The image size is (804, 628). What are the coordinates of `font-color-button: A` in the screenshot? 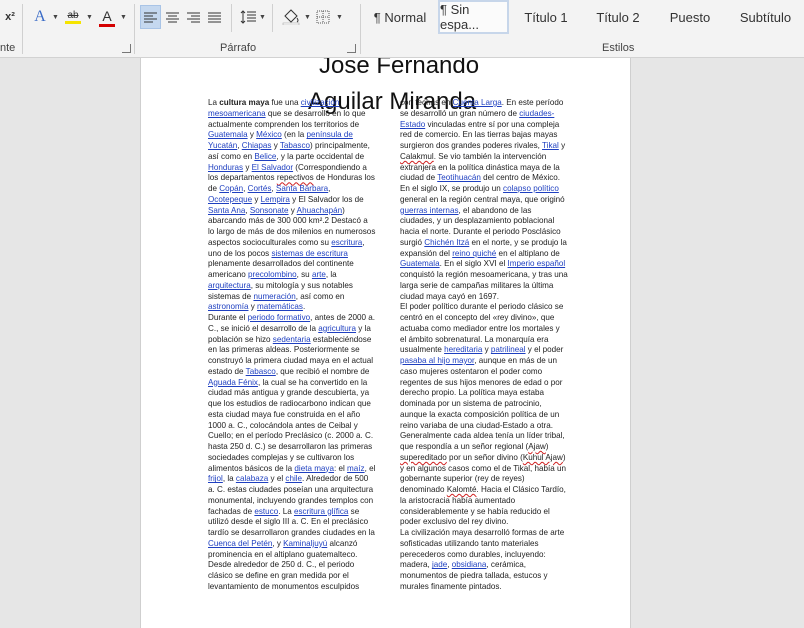 It's located at (107, 17).